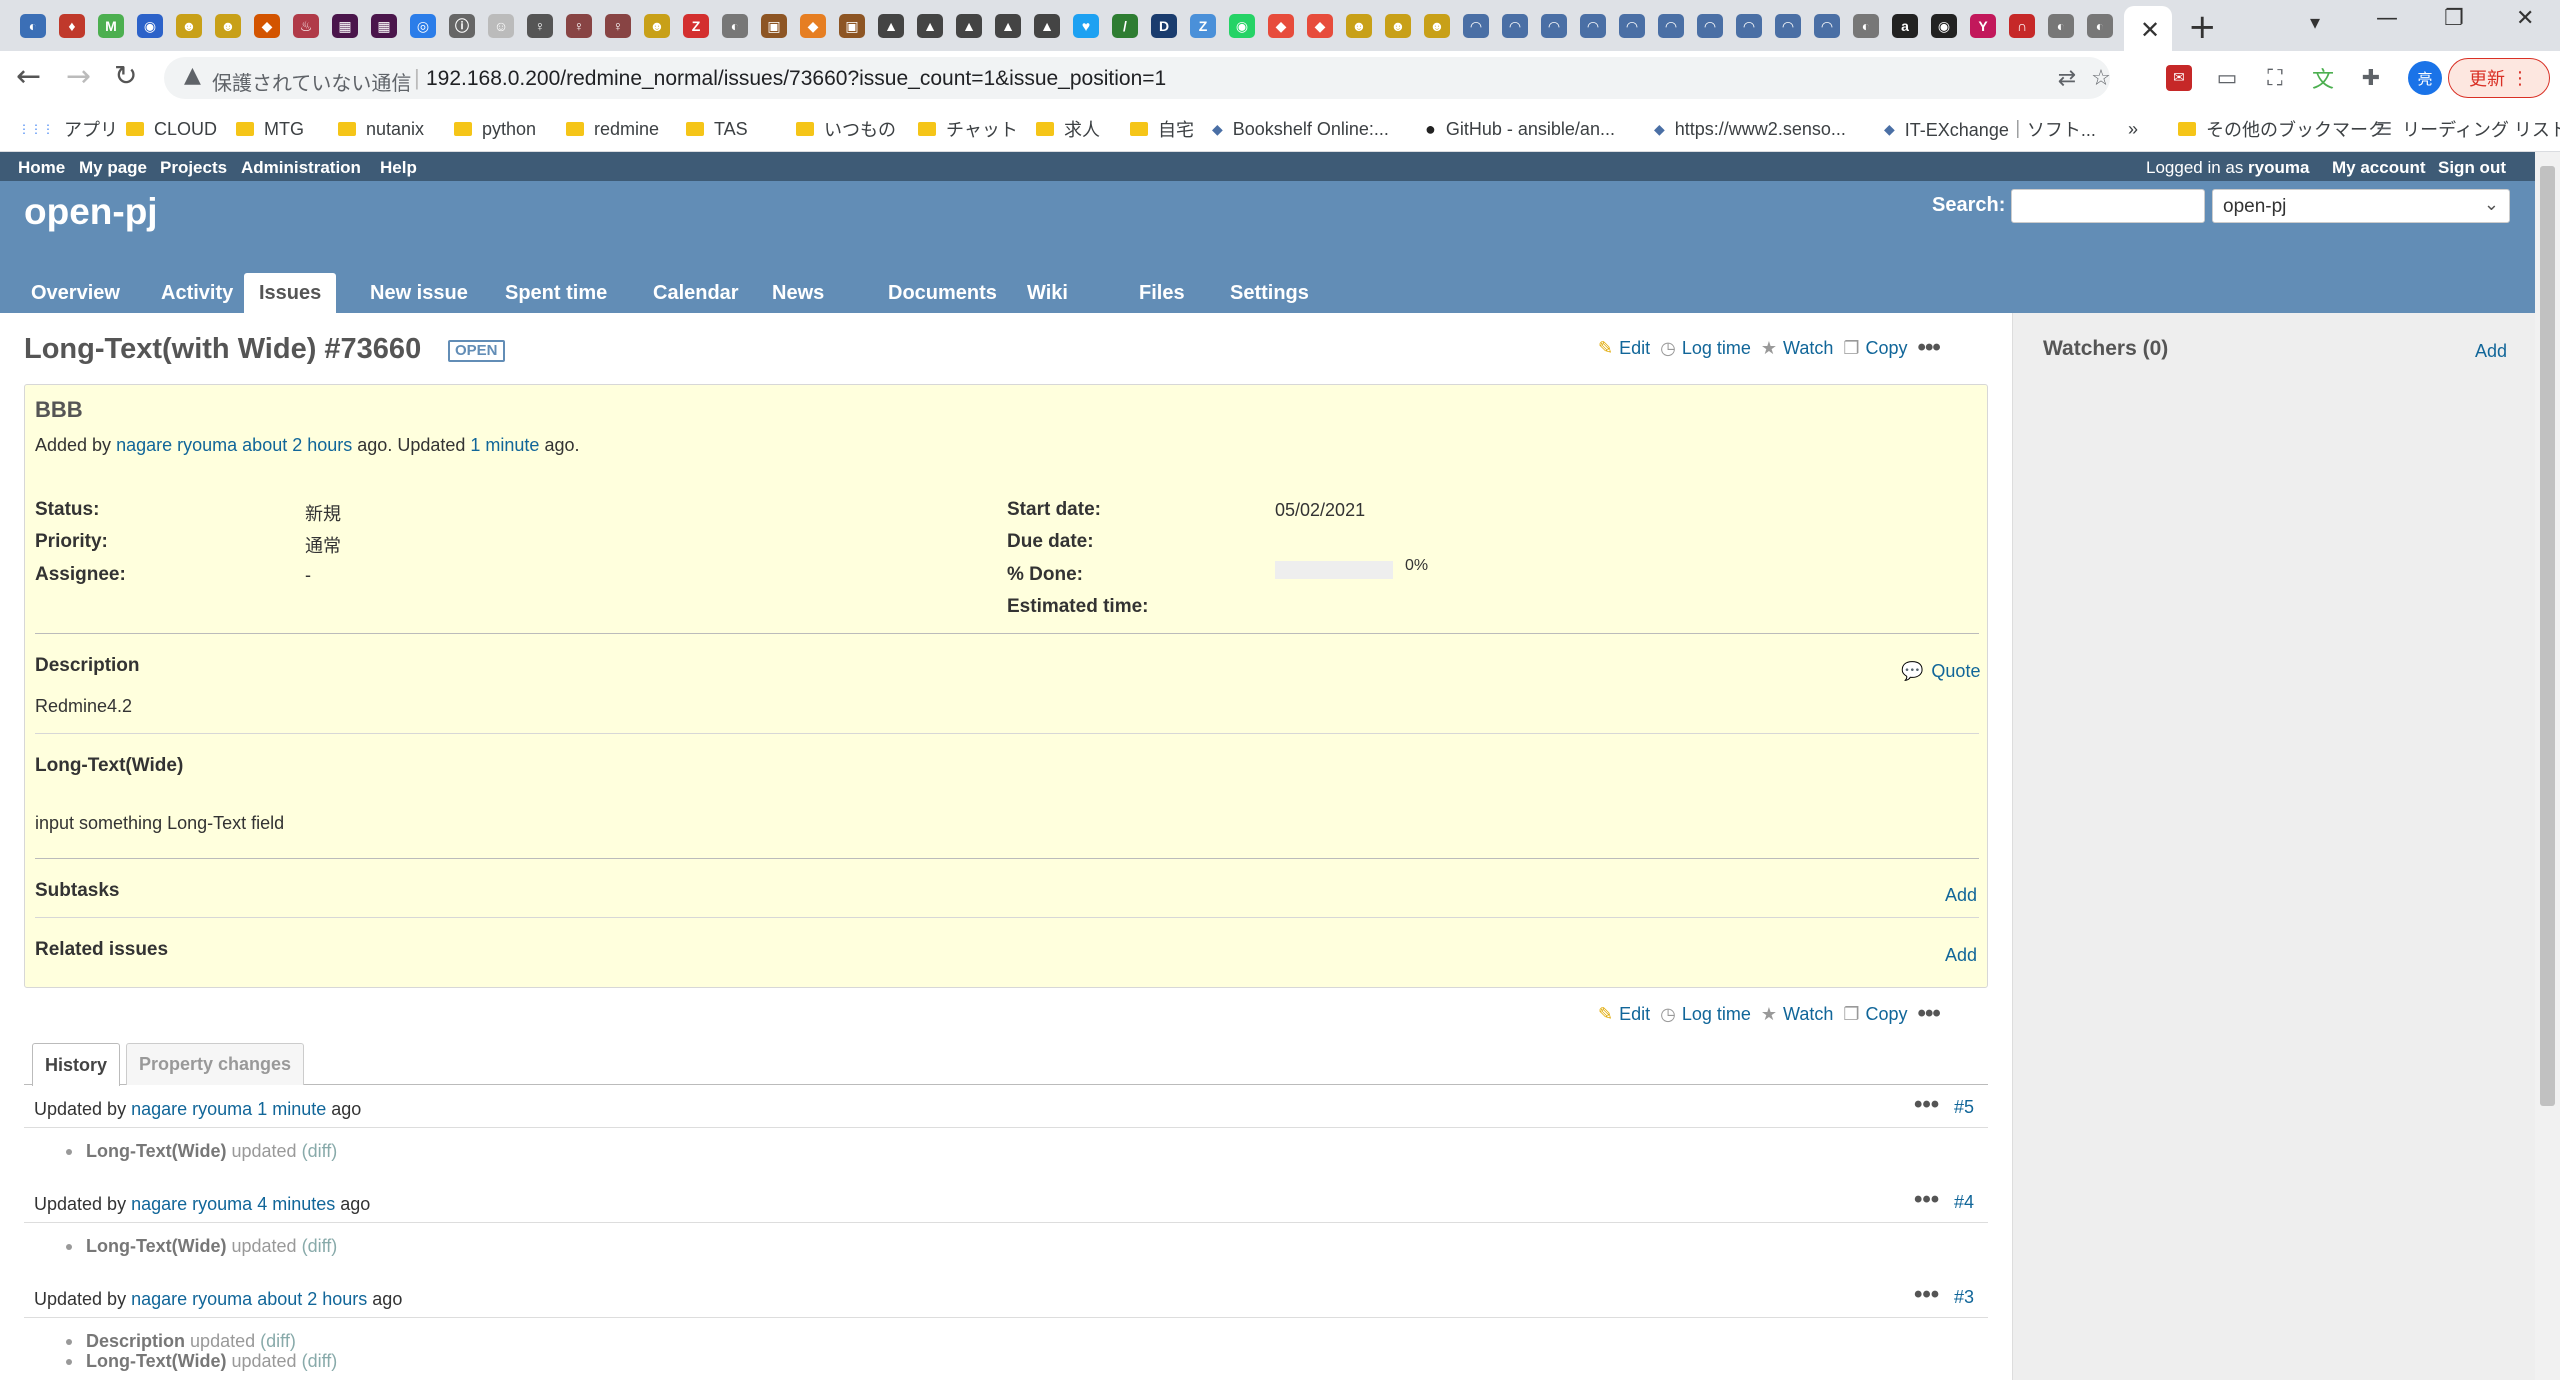  What do you see at coordinates (2179, 78) in the screenshot?
I see `extension-mail-icon: ✉` at bounding box center [2179, 78].